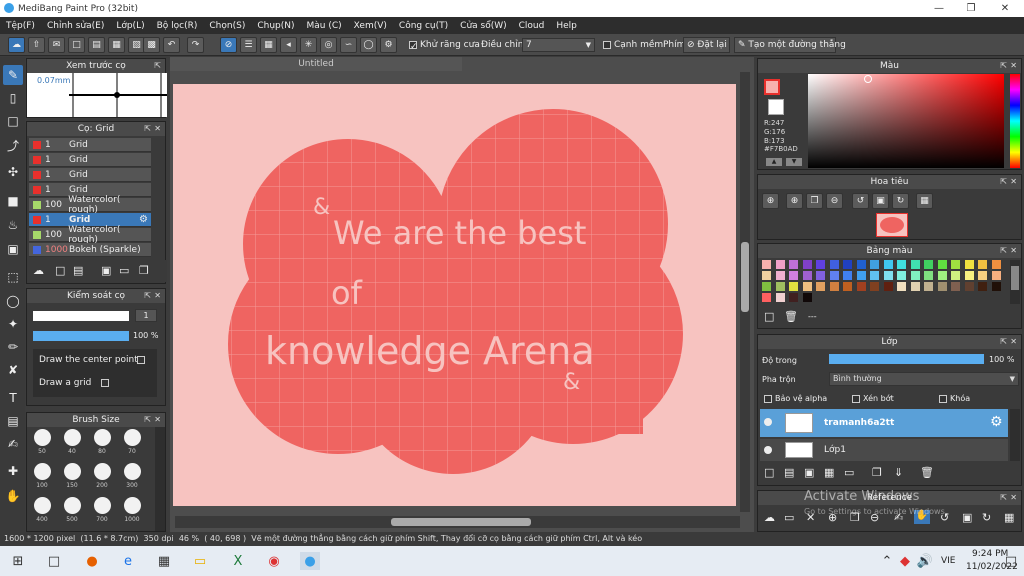 The image size is (1024, 576). I want to click on flip-icon: ▦, so click(924, 201).